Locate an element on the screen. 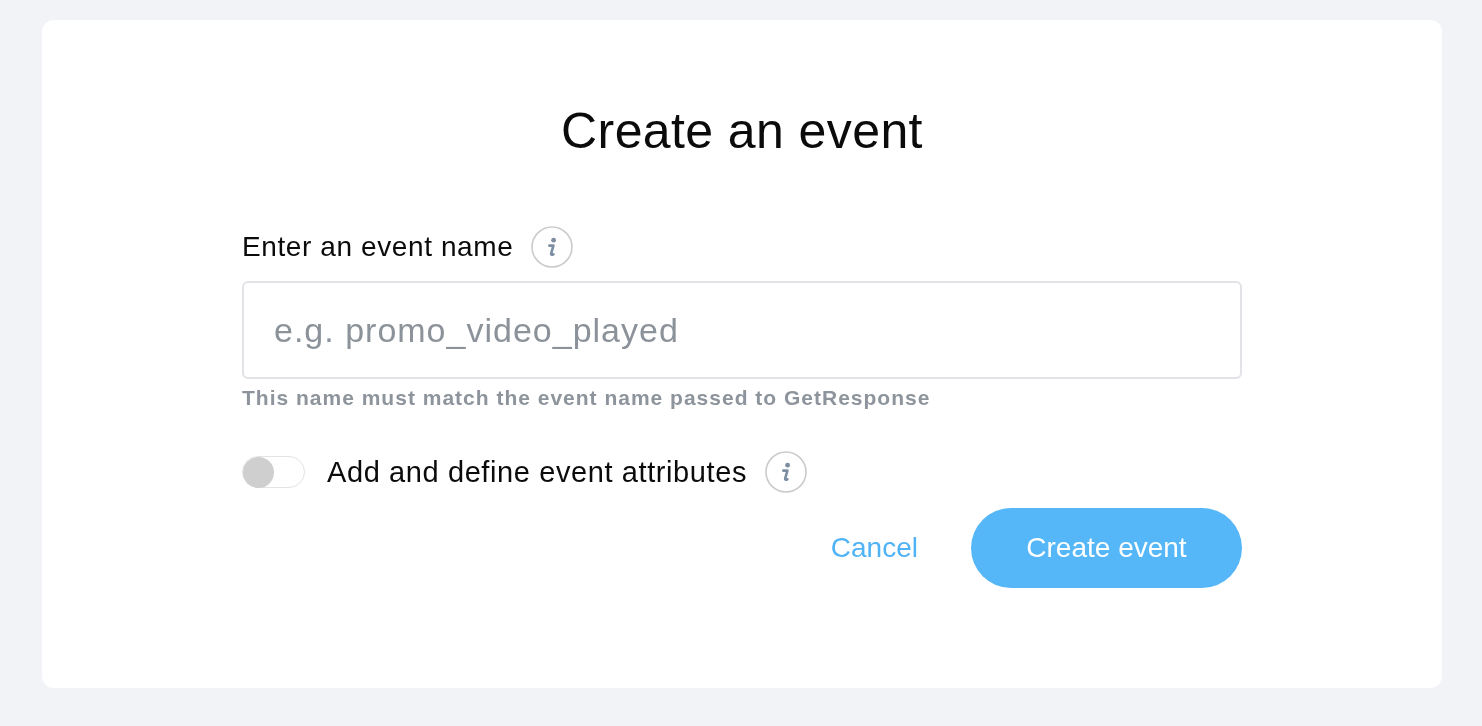  create-event-button: Create event is located at coordinates (1106, 548).